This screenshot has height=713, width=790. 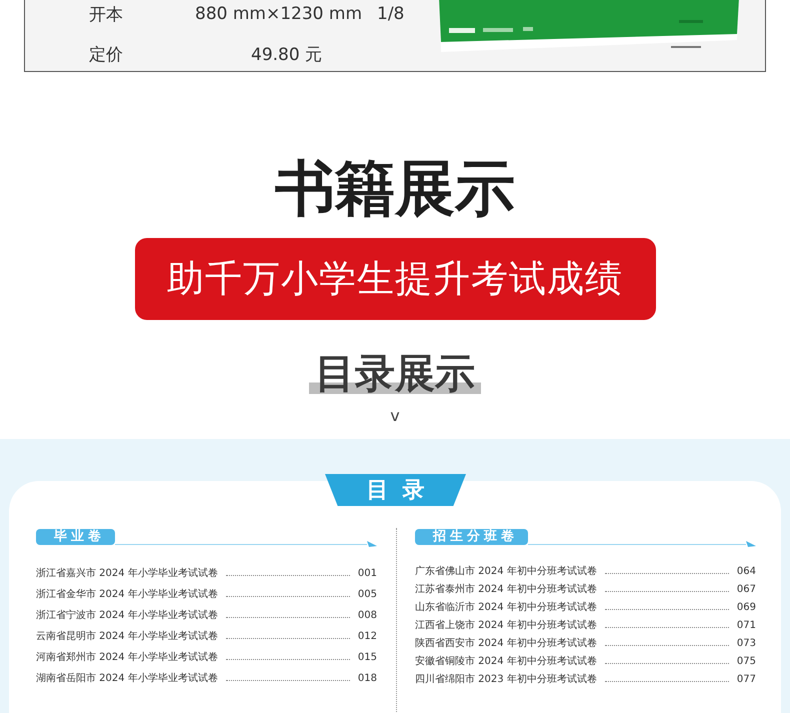 What do you see at coordinates (367, 574) in the screenshot?
I see `page-number: 001` at bounding box center [367, 574].